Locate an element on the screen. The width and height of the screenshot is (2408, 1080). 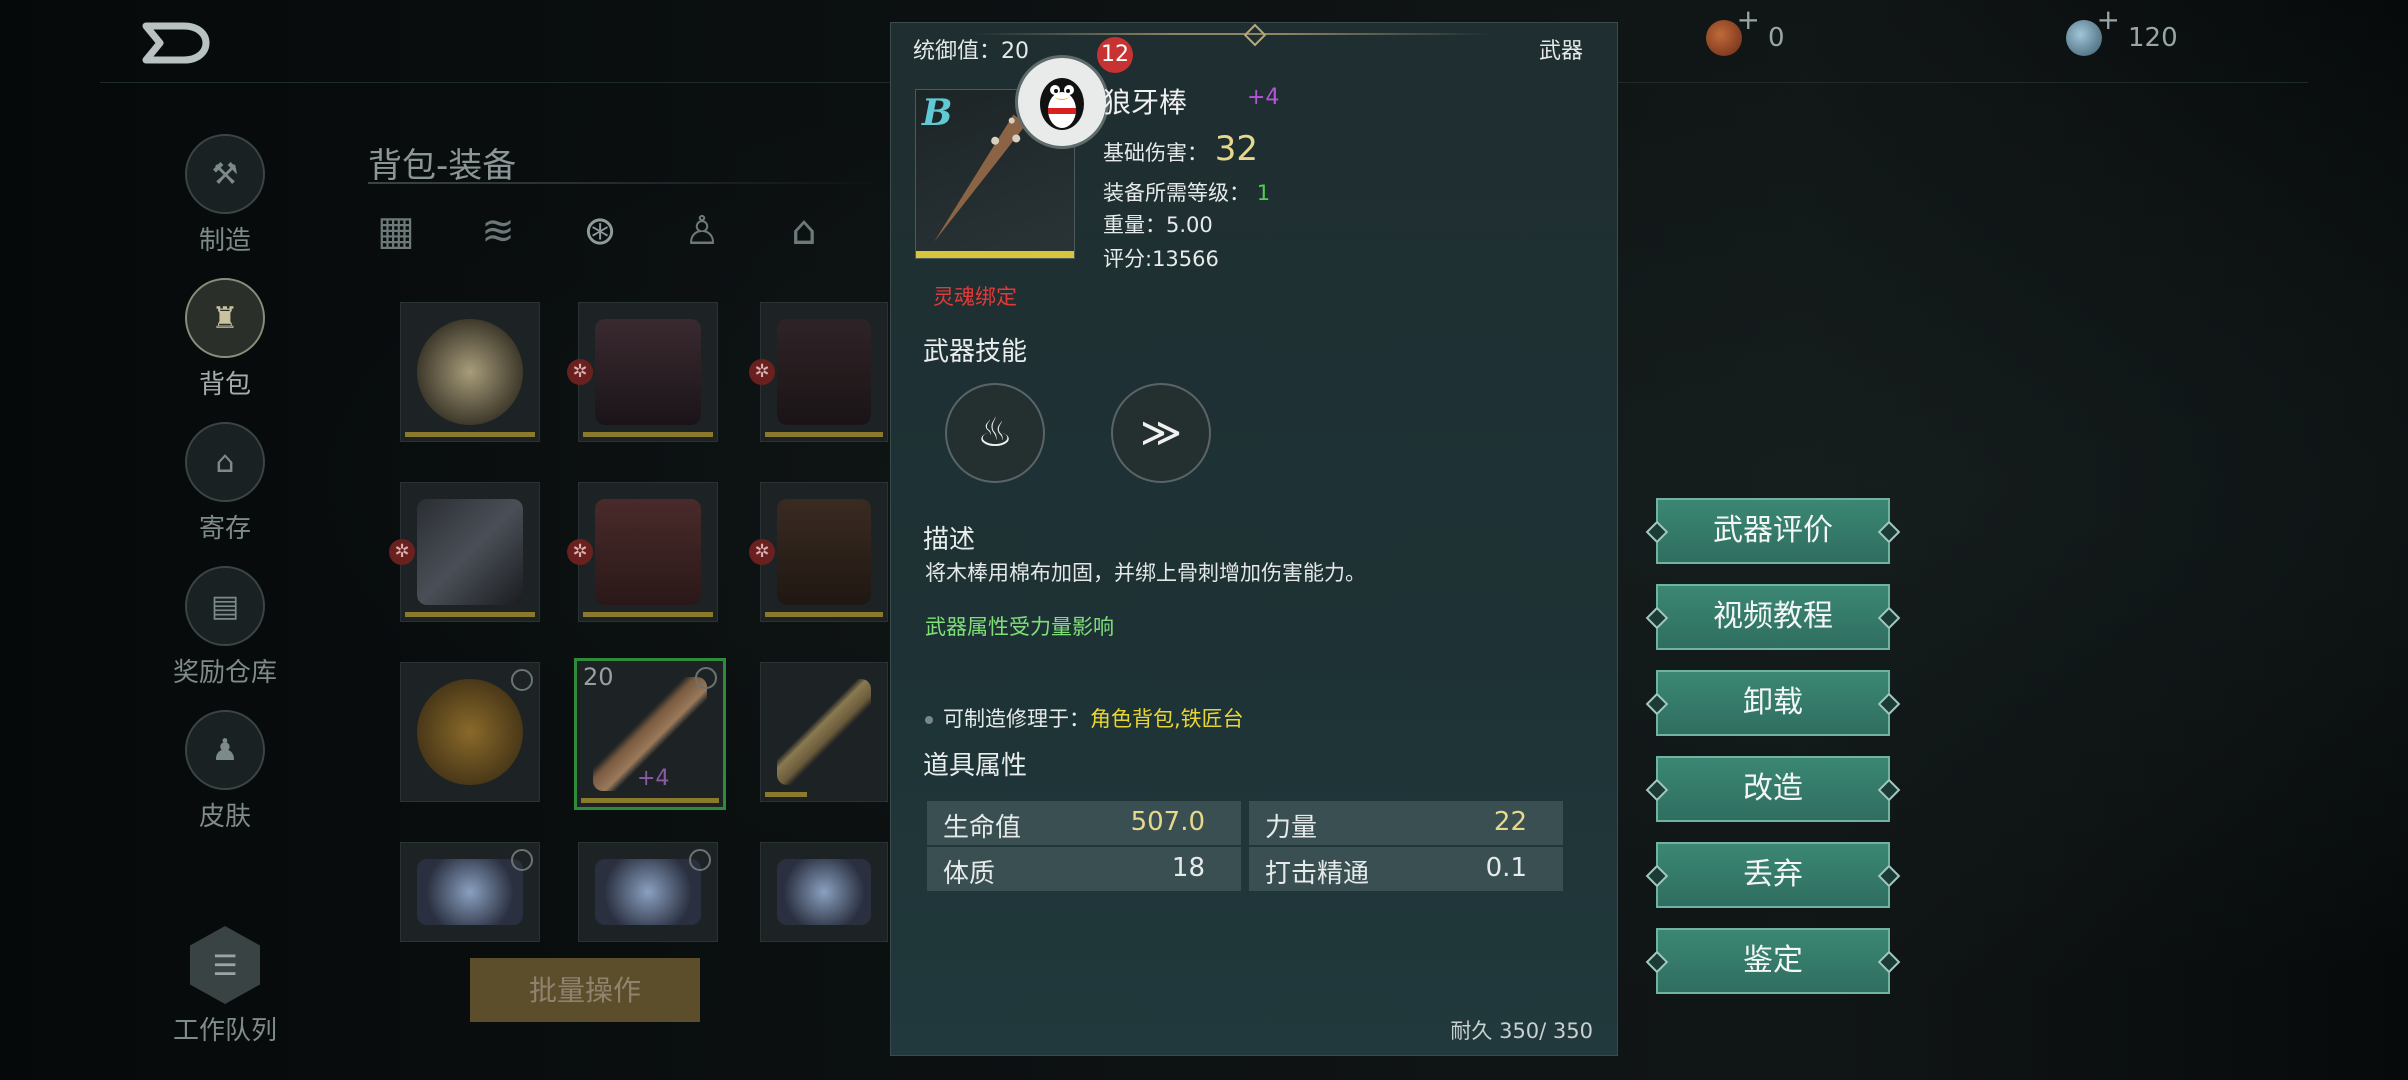
equipment-category-icon: ⊛ is located at coordinates (600, 231).